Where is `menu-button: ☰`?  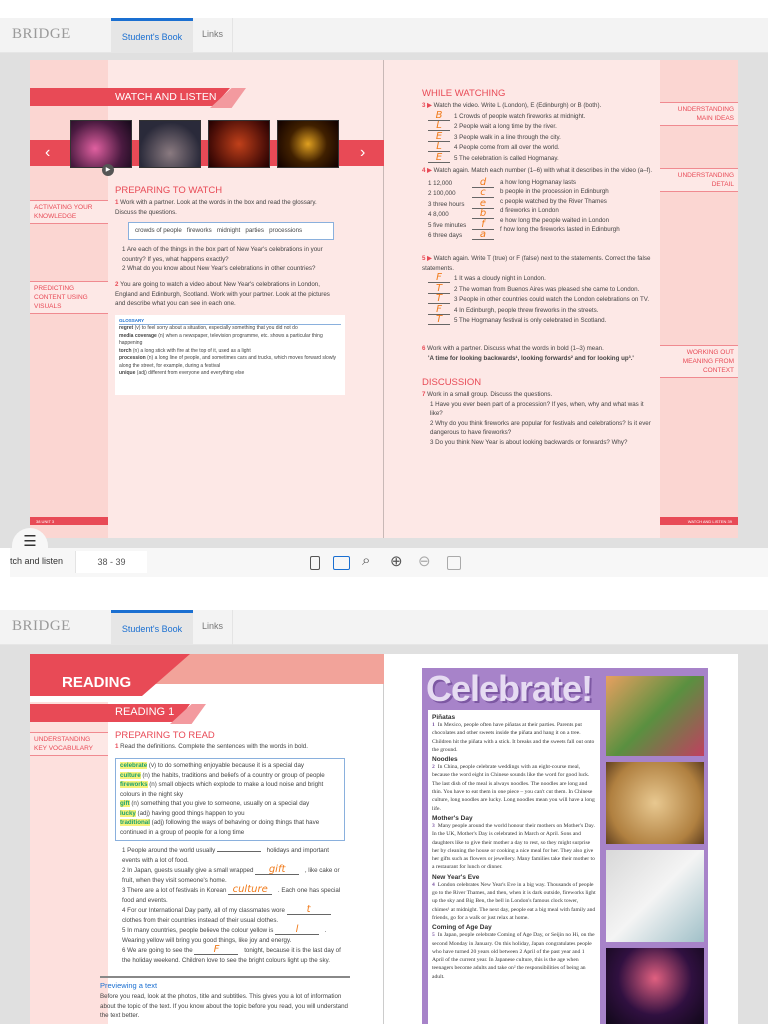
menu-button: ☰ is located at coordinates (30, 543).